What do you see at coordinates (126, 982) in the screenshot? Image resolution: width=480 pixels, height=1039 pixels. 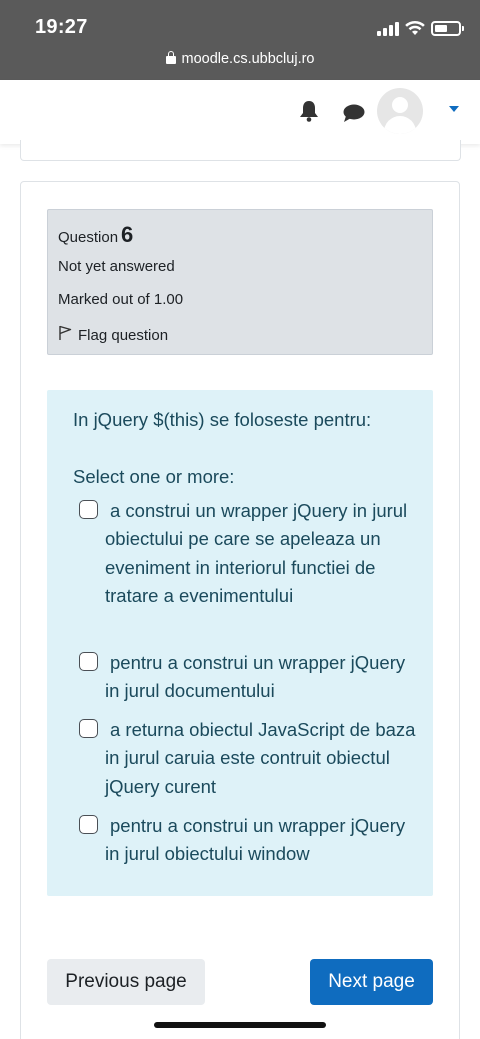 I see `previous-page-button: Previous page` at bounding box center [126, 982].